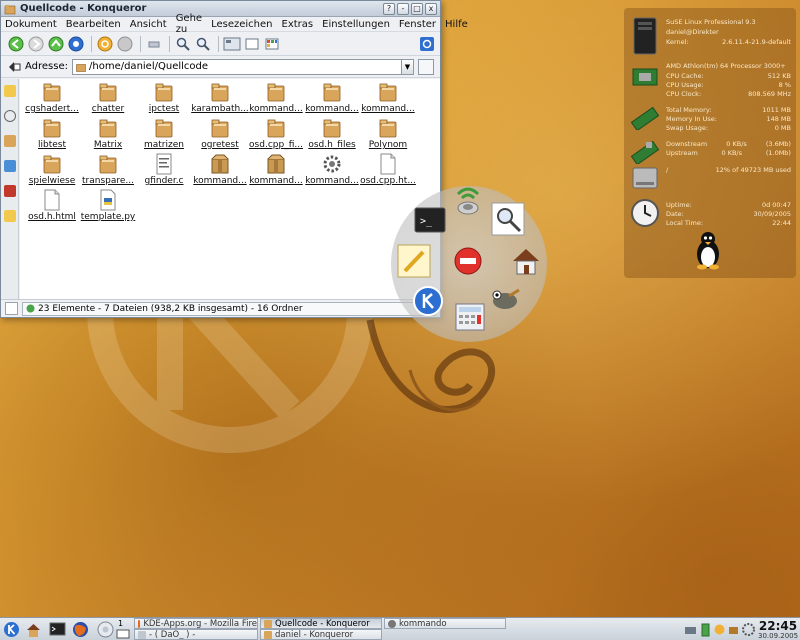 This screenshot has width=800, height=640. Describe the element at coordinates (10, 191) in the screenshot. I see `services-icon` at that location.